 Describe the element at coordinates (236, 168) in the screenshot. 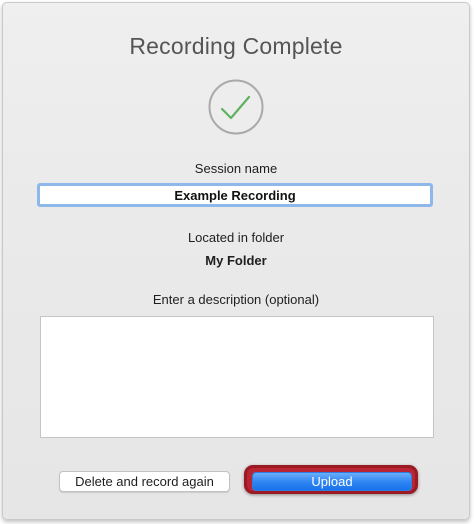

I see `session-name-label: Session name` at that location.